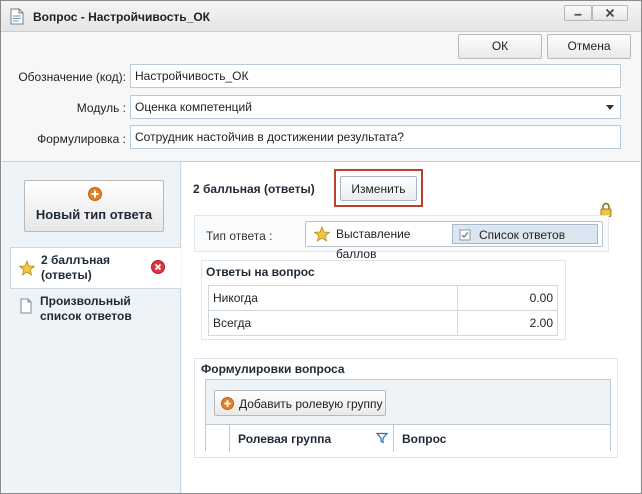  I want to click on sidebar-item-2-point: 2 баллъная (ответы), so click(95, 268).